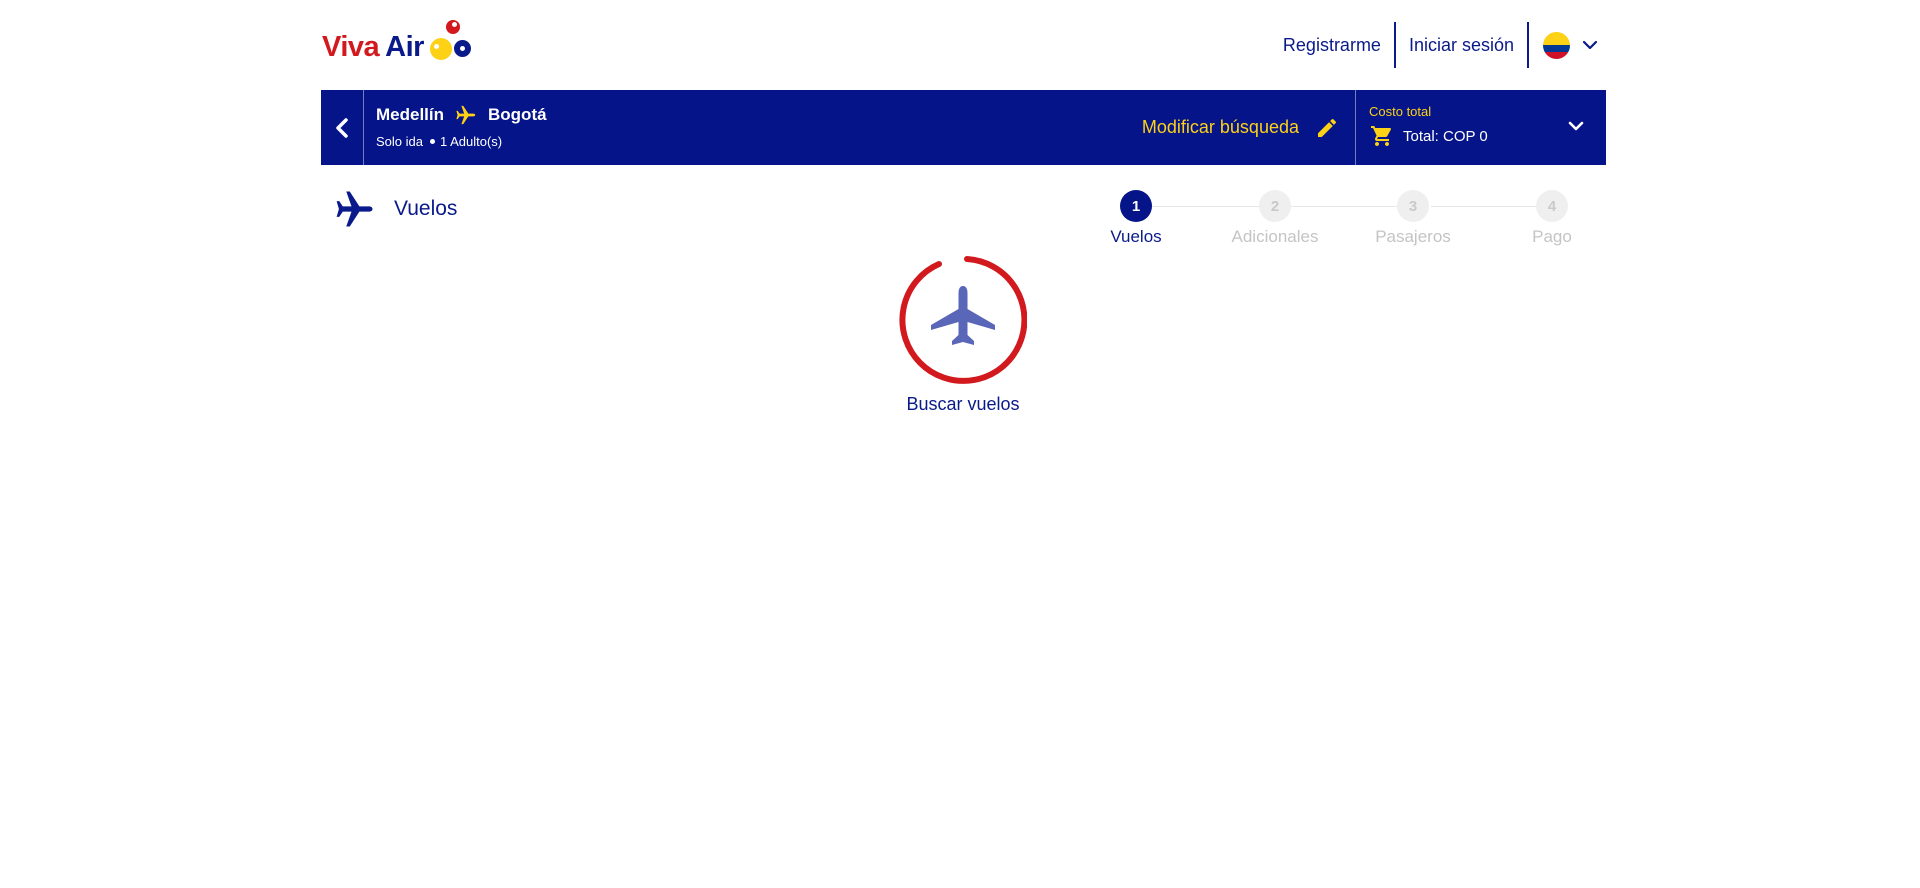 The width and height of the screenshot is (1920, 888). I want to click on step-passengers: 3 Pasajeros, so click(1413, 218).